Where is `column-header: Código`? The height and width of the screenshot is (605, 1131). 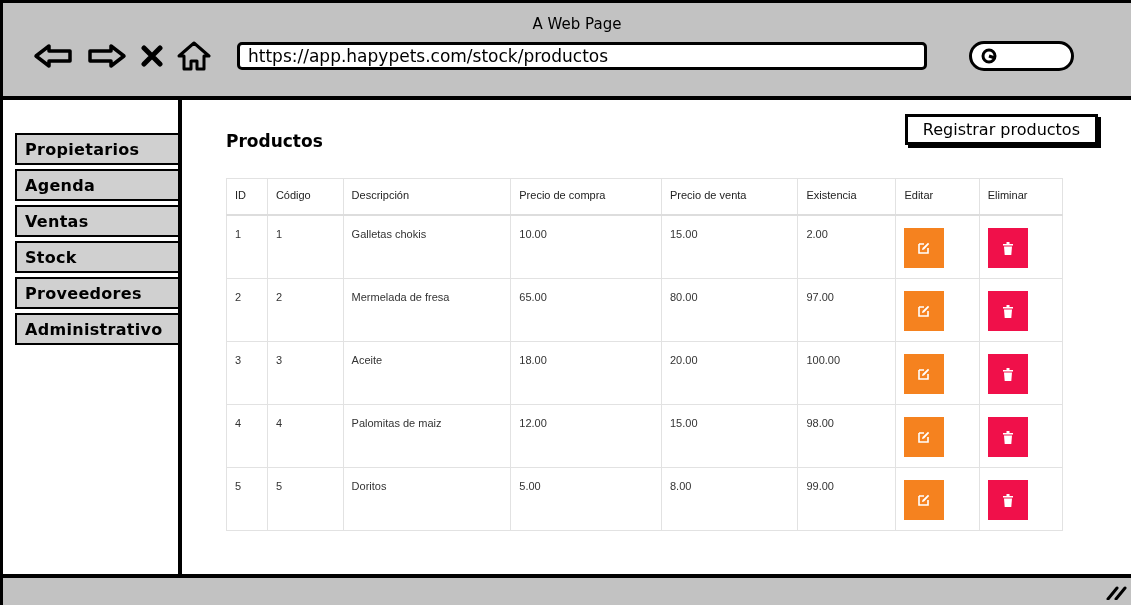 column-header: Código is located at coordinates (305, 196).